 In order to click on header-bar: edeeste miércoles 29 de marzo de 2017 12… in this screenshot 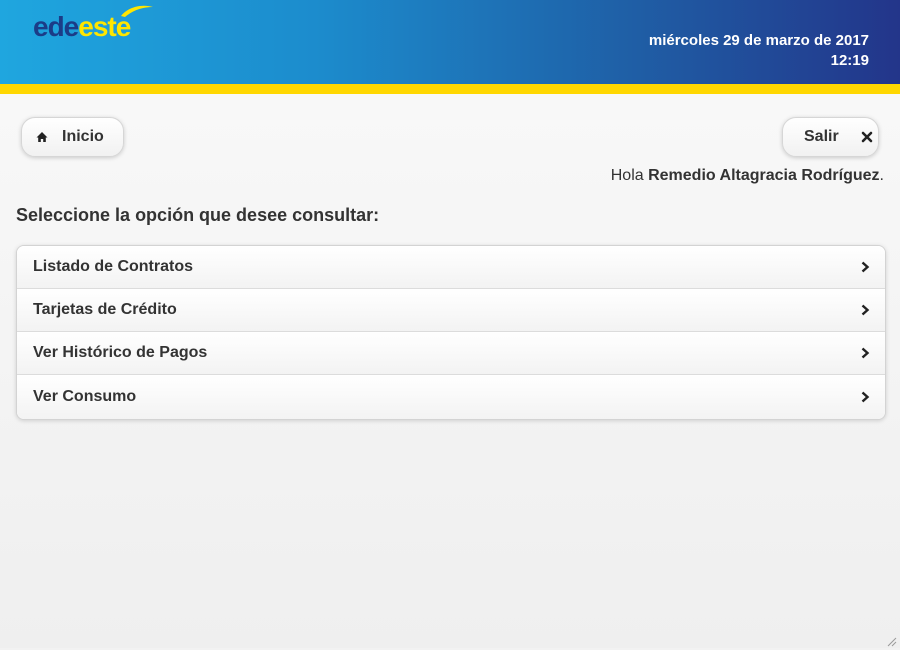, I will do `click(450, 42)`.